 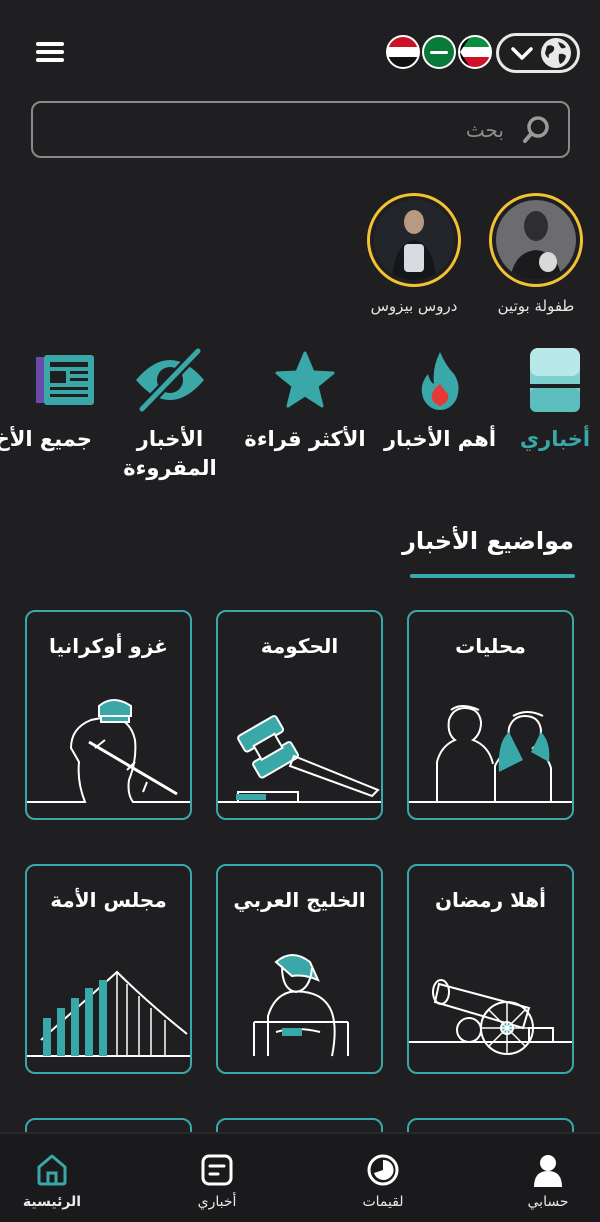 I want to click on nav-my-news: أخباري, so click(x=217, y=1181).